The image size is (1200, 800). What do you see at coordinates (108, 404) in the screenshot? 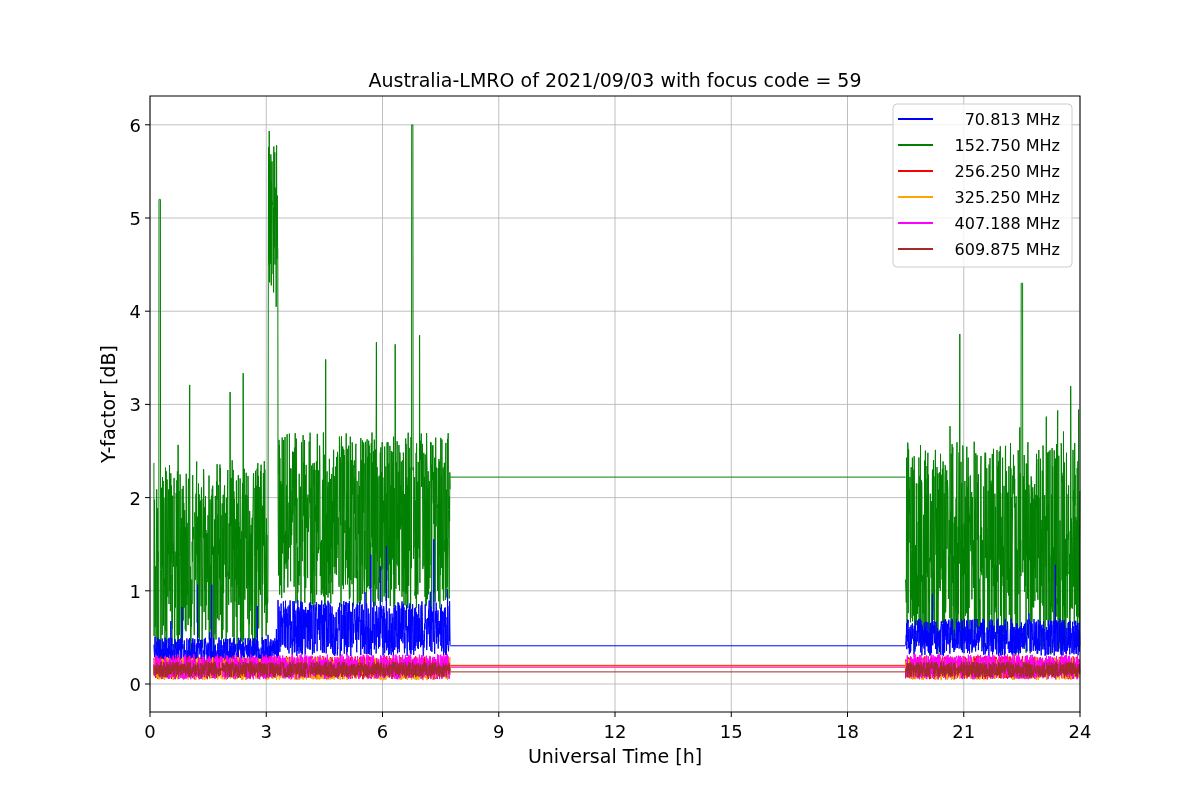
I see `y-axis-label: Y-factor [dB]` at bounding box center [108, 404].